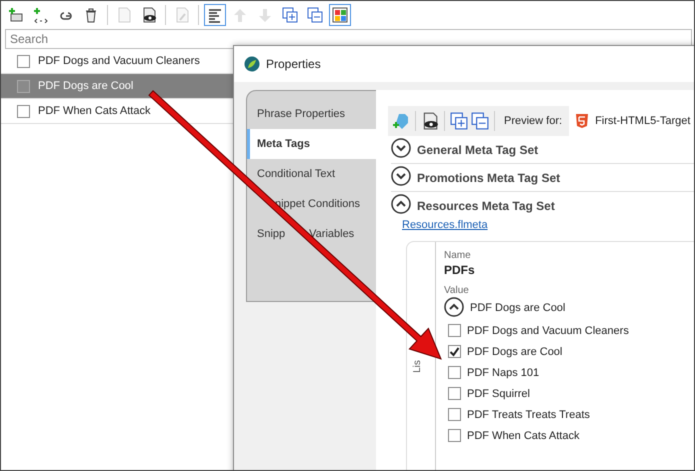 The image size is (695, 471). Describe the element at coordinates (548, 330) in the screenshot. I see `option-label: PDF Dogs and Vacuum Cleaners` at that location.